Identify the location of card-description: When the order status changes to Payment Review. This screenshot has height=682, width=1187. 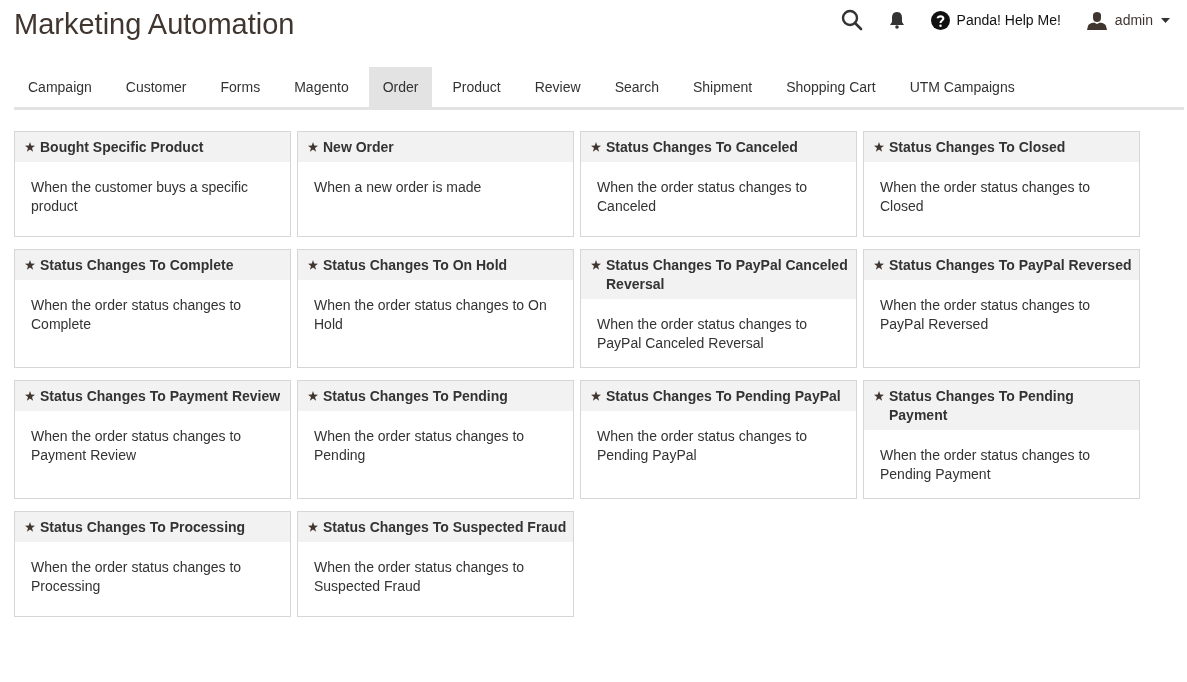
(136, 446).